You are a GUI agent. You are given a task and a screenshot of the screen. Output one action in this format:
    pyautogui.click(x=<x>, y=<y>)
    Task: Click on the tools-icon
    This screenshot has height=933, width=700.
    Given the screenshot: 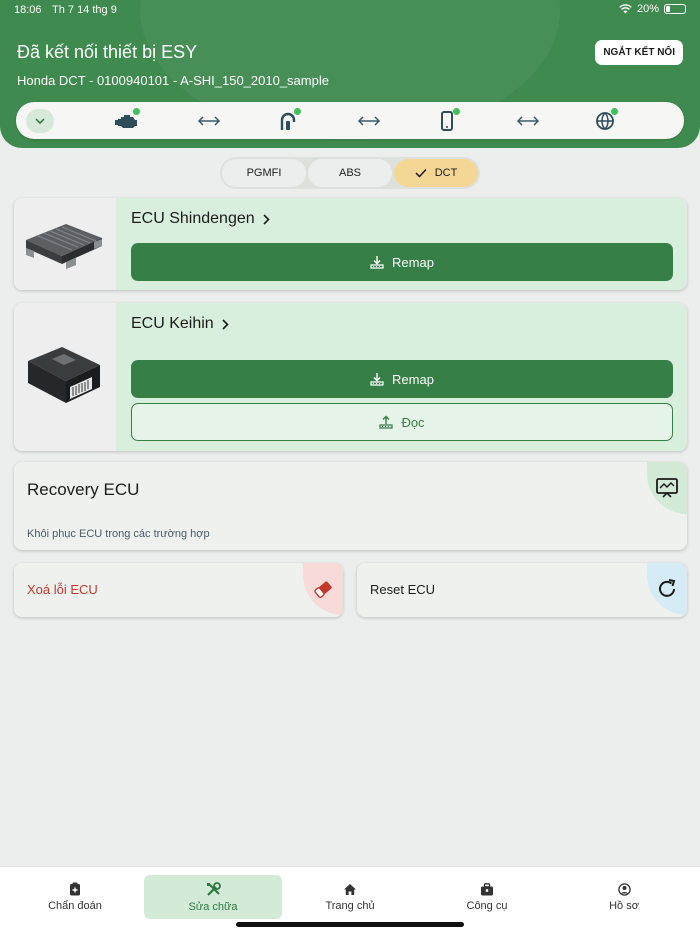 What is the action you would take?
    pyautogui.click(x=213, y=888)
    